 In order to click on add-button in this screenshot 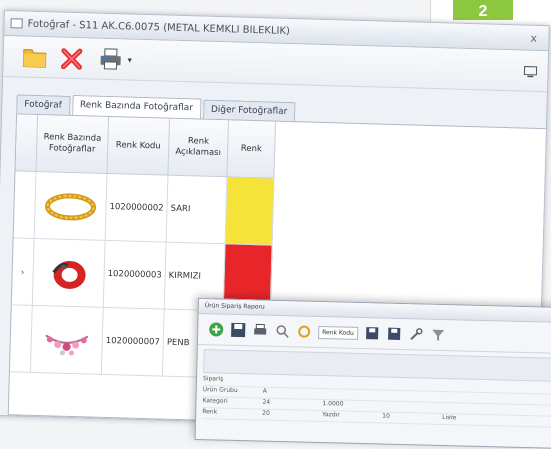, I will do `click(216, 329)`.